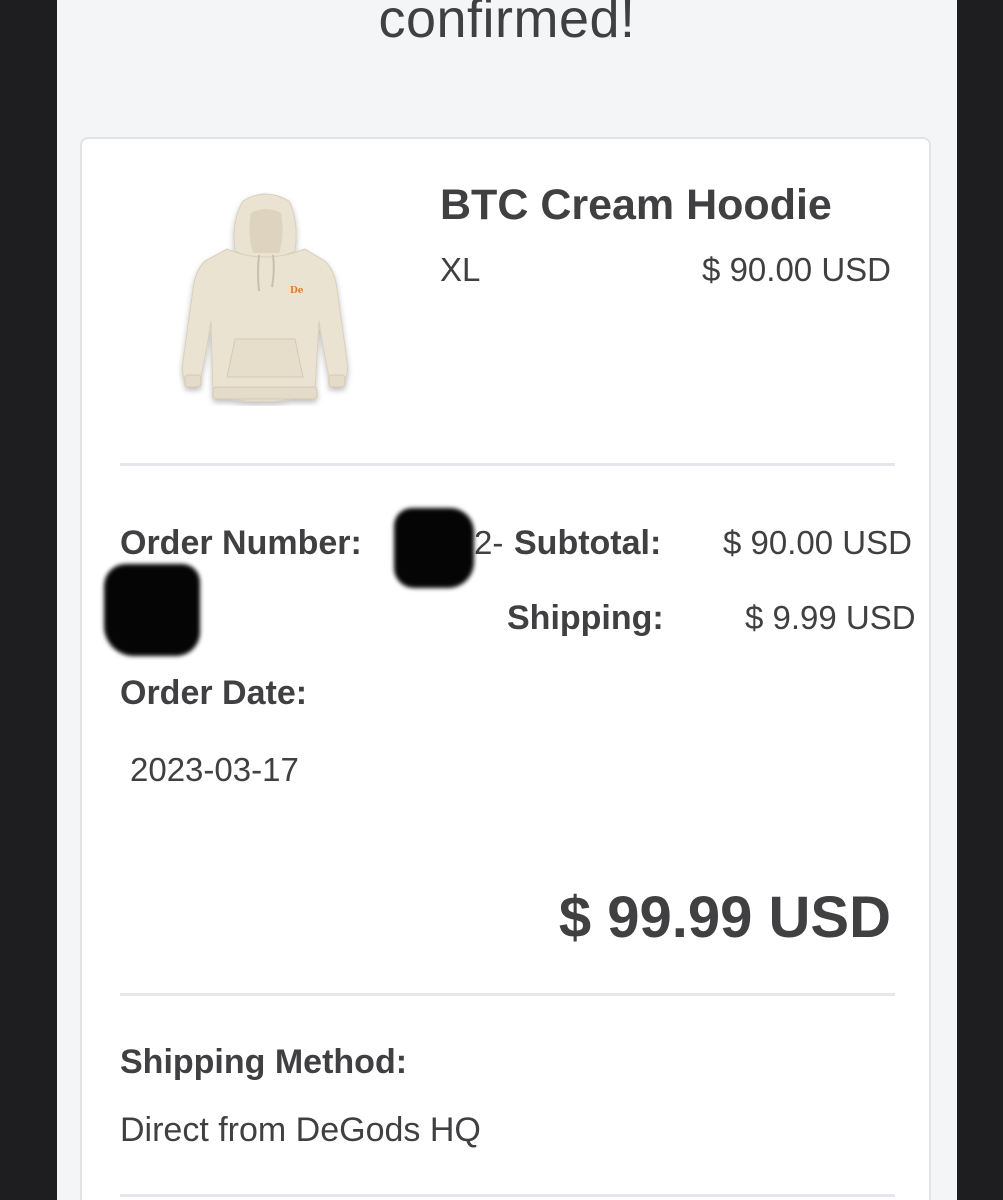 This screenshot has width=1003, height=1200. I want to click on subtotal-label: Subtotal:, so click(588, 543).